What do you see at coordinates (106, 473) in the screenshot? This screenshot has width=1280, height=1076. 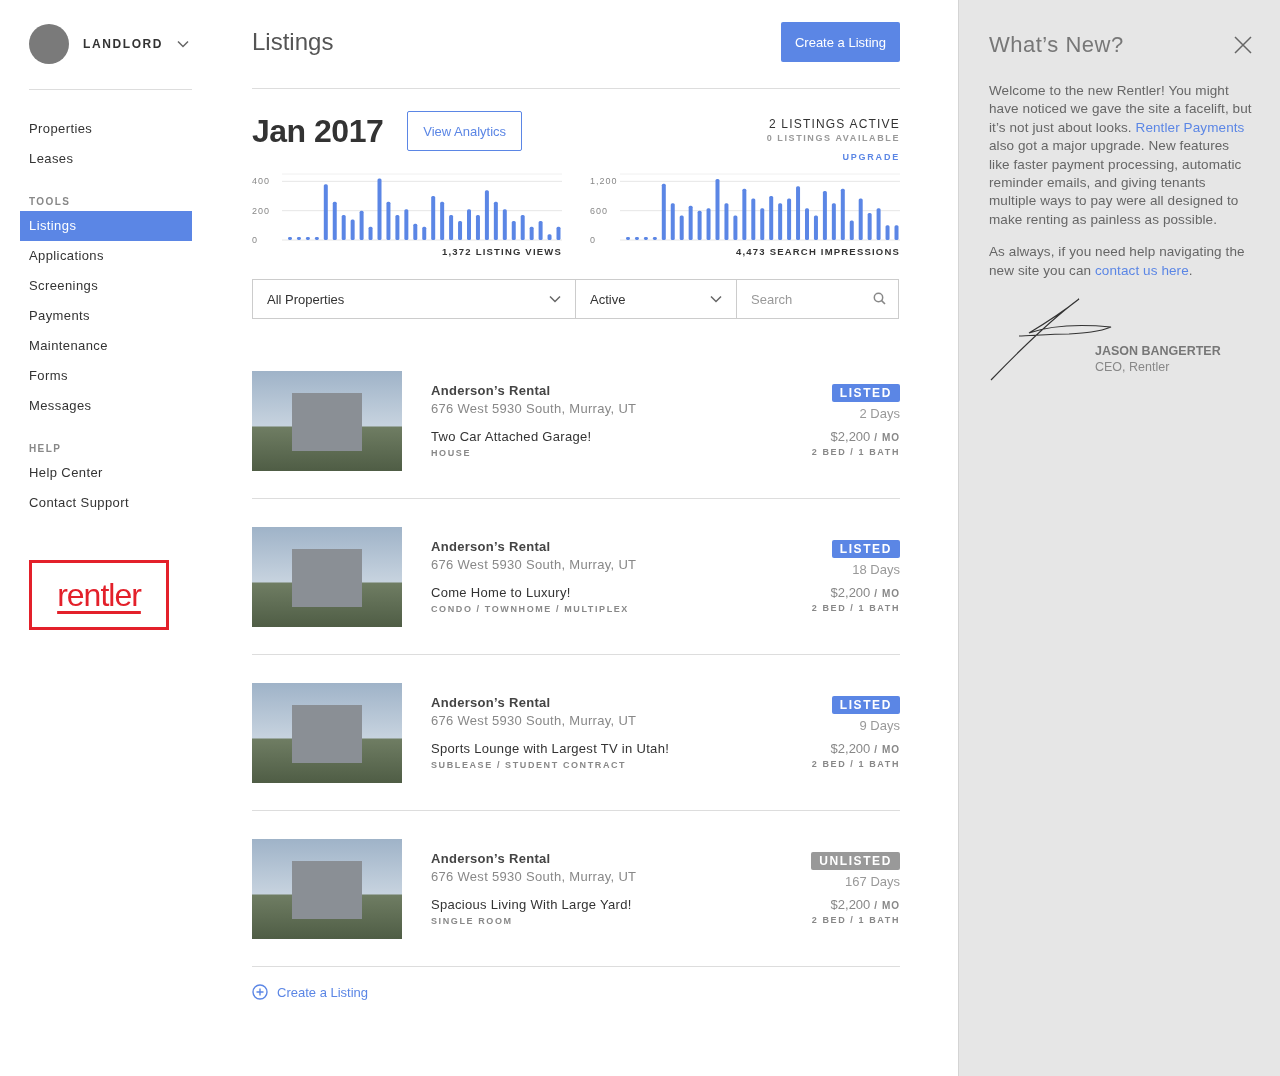 I see `sidebar-item: Help Center` at bounding box center [106, 473].